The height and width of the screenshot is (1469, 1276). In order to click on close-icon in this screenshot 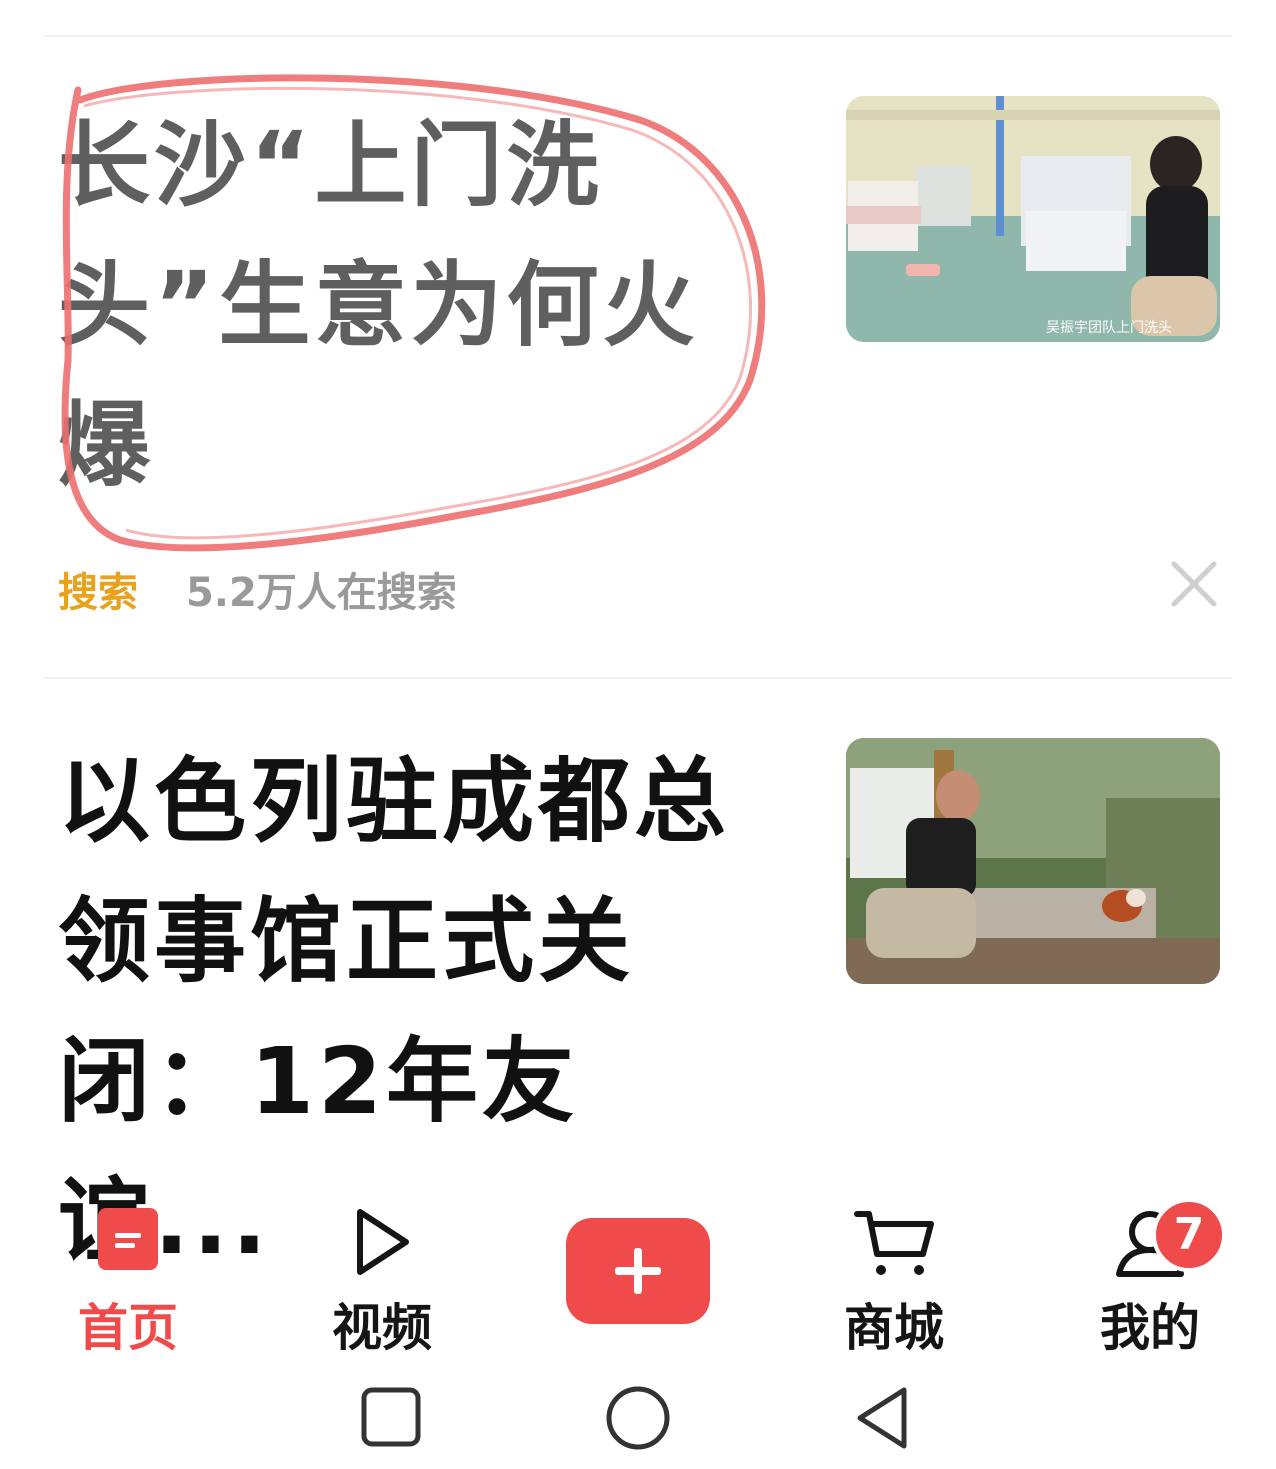, I will do `click(1194, 584)`.